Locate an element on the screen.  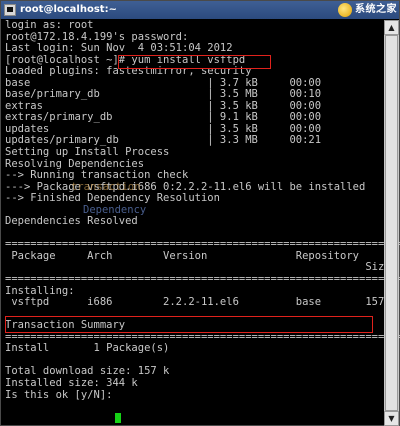
scroll-up-arrow-icon: ▲ is located at coordinates (391, 27).